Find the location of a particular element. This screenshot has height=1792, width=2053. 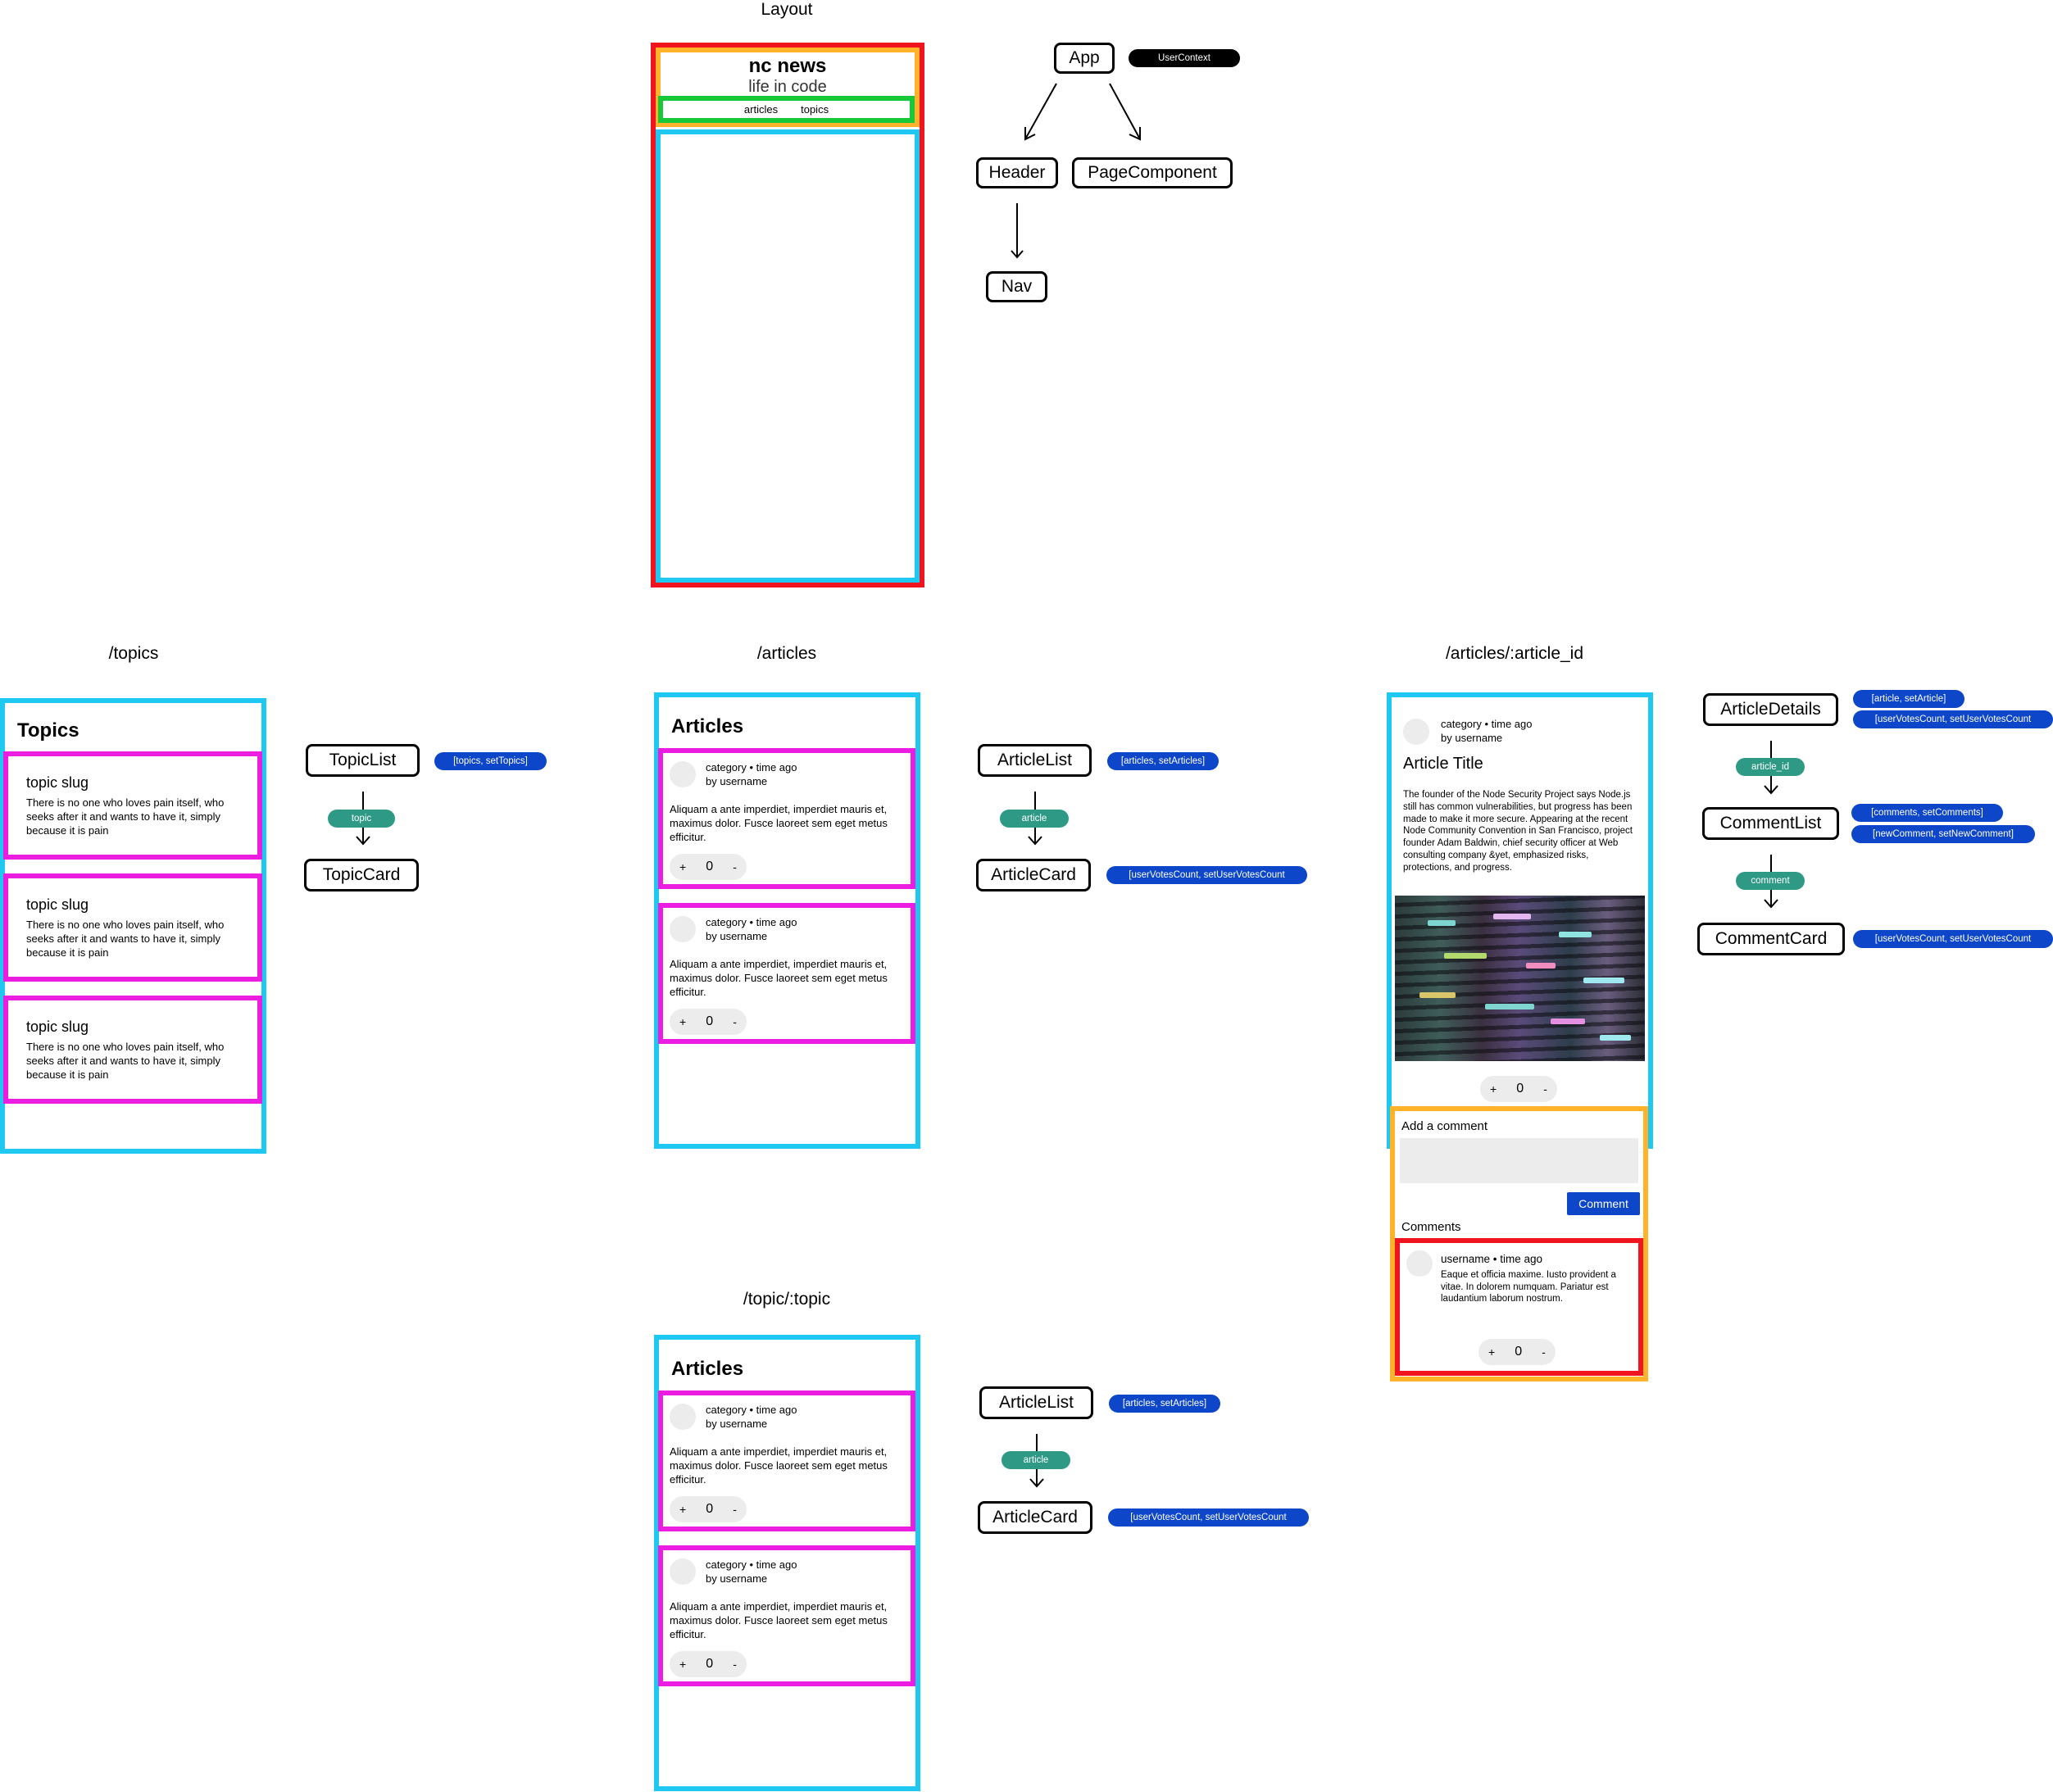

arrow-app-header is located at coordinates (1041, 110).